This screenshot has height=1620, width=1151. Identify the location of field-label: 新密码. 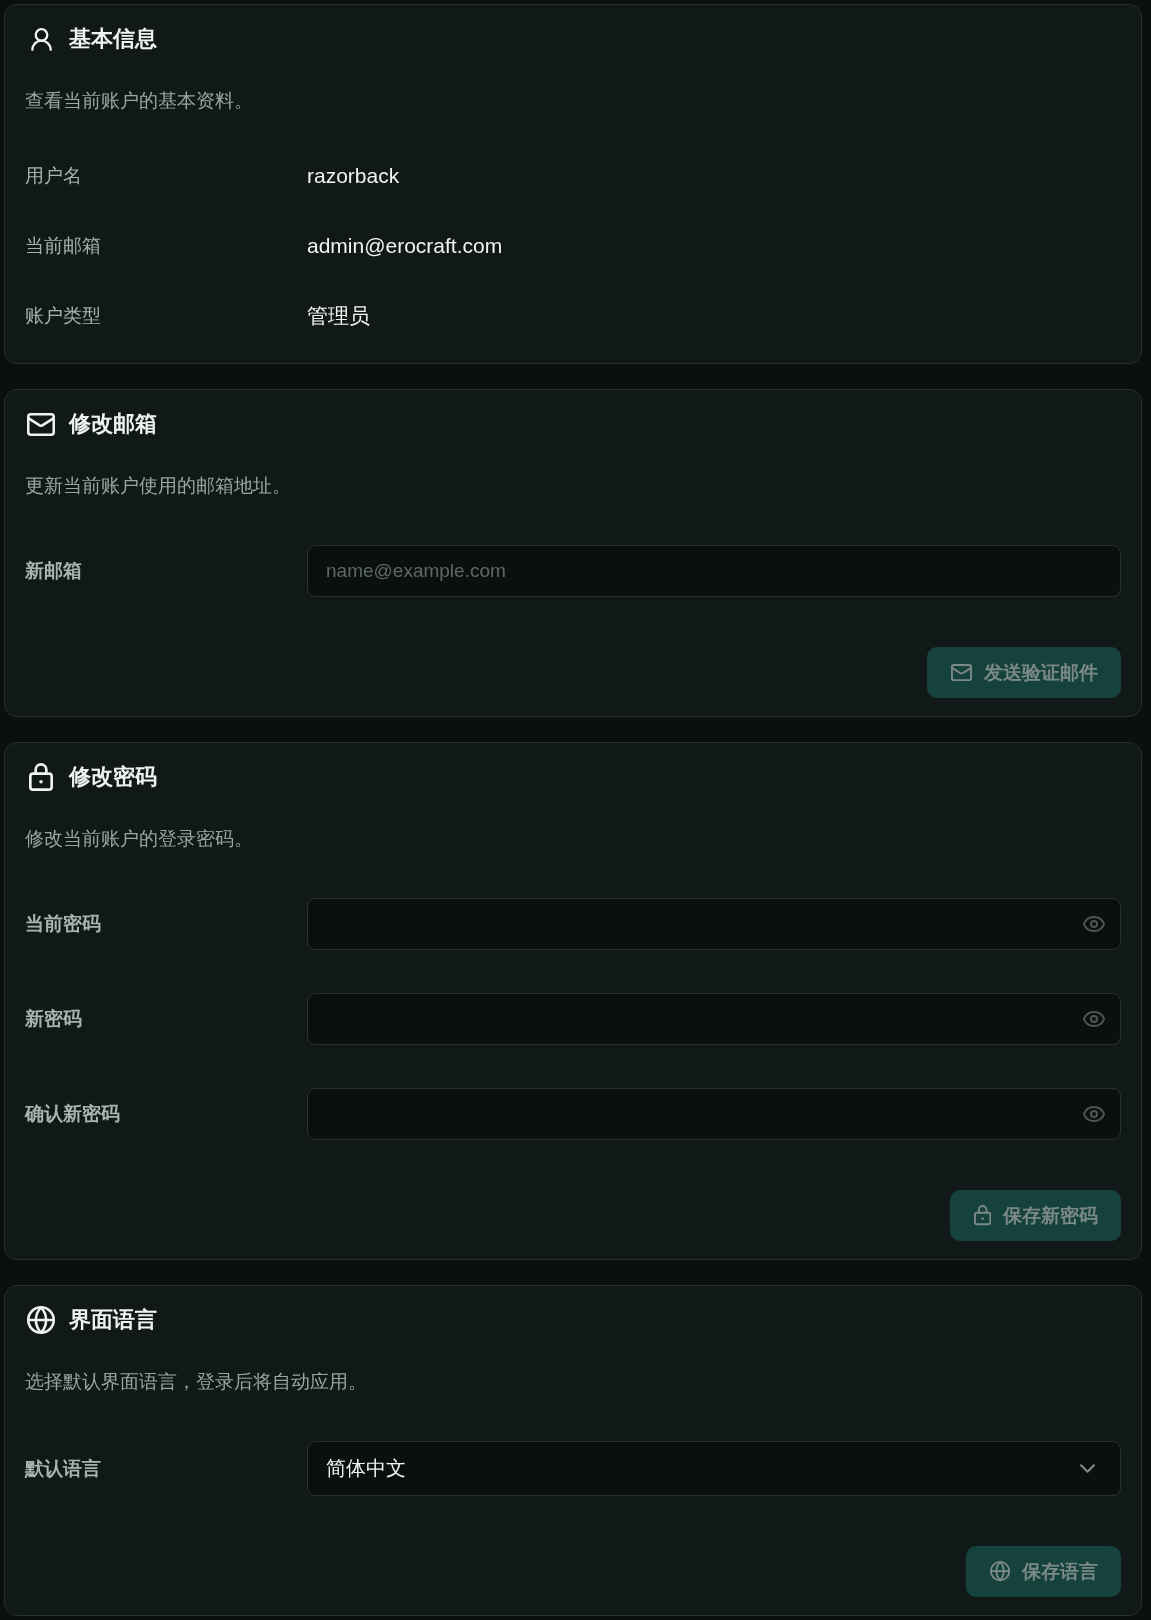
(53, 1019).